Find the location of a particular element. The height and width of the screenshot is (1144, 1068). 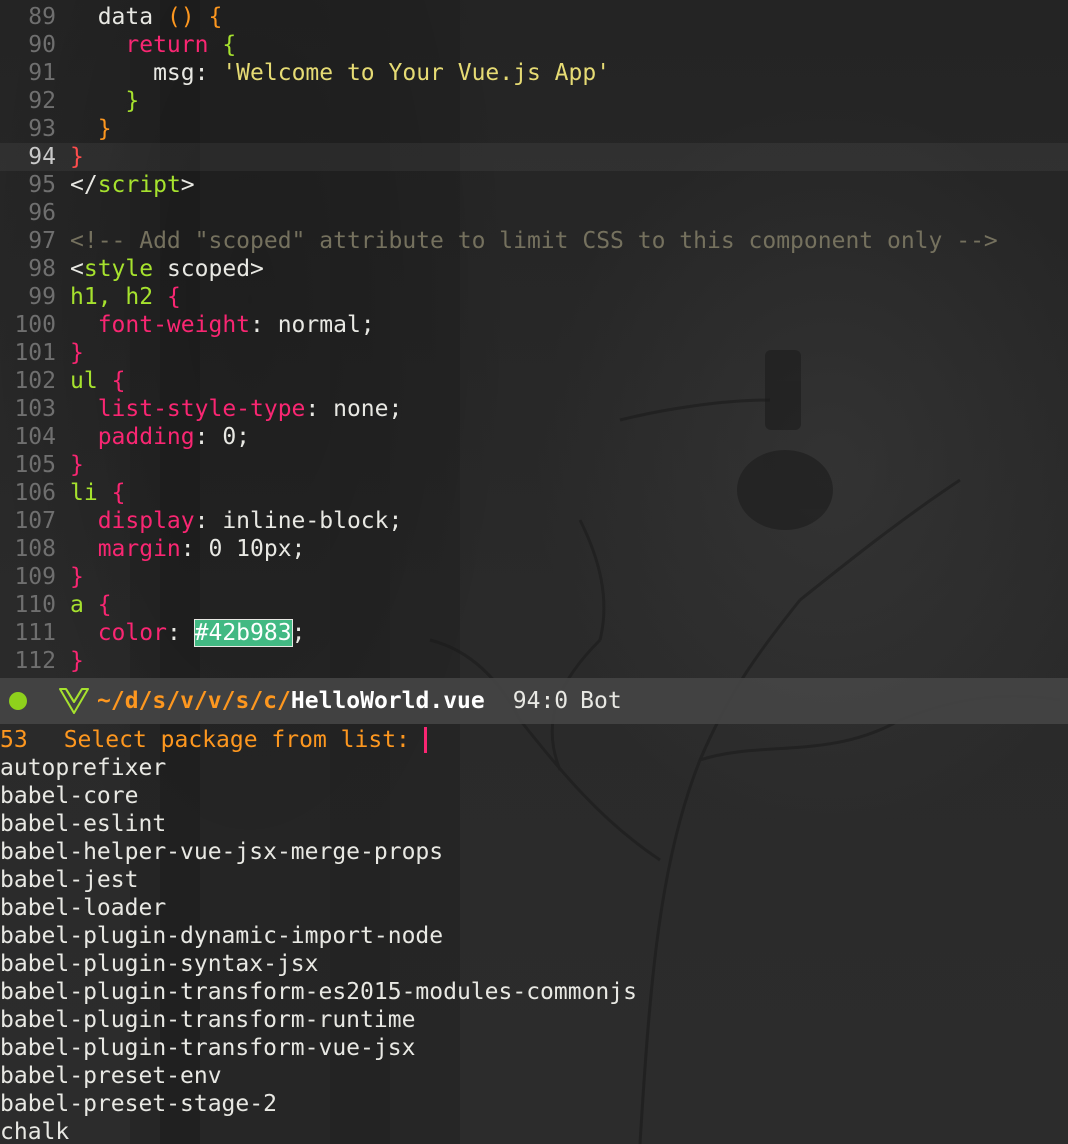

code-line: 100 font-weight: normal; is located at coordinates (534, 325).